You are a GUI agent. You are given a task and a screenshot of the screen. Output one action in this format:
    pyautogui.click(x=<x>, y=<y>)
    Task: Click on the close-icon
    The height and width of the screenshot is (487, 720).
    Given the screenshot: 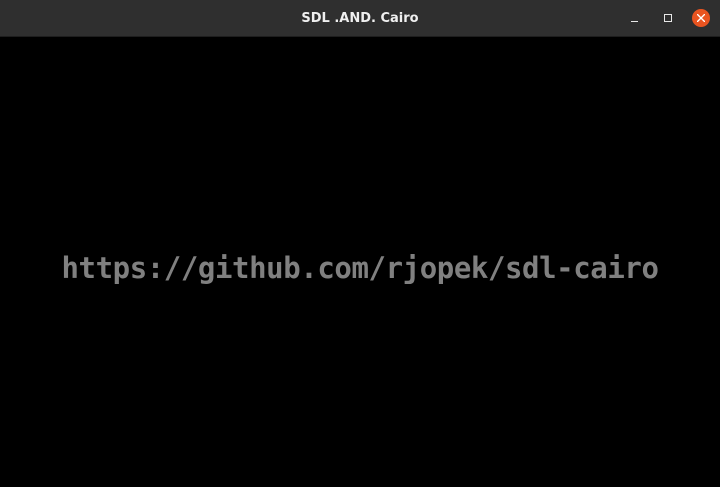 What is the action you would take?
    pyautogui.click(x=701, y=18)
    